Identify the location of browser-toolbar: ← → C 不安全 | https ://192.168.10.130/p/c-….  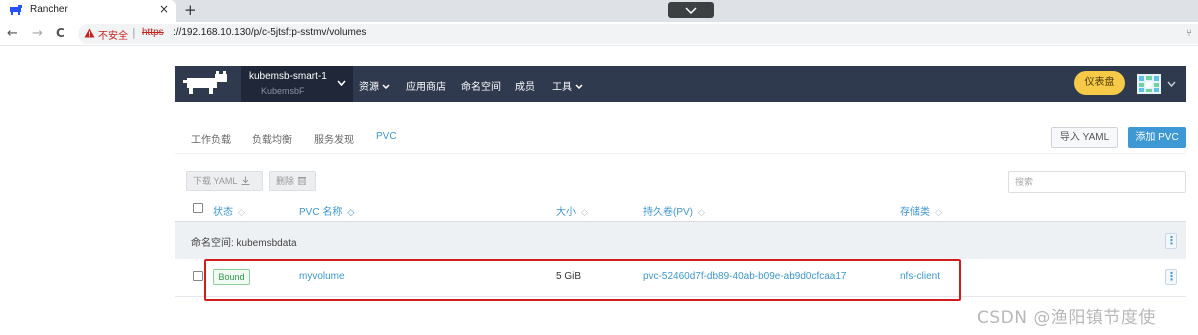
(599, 34).